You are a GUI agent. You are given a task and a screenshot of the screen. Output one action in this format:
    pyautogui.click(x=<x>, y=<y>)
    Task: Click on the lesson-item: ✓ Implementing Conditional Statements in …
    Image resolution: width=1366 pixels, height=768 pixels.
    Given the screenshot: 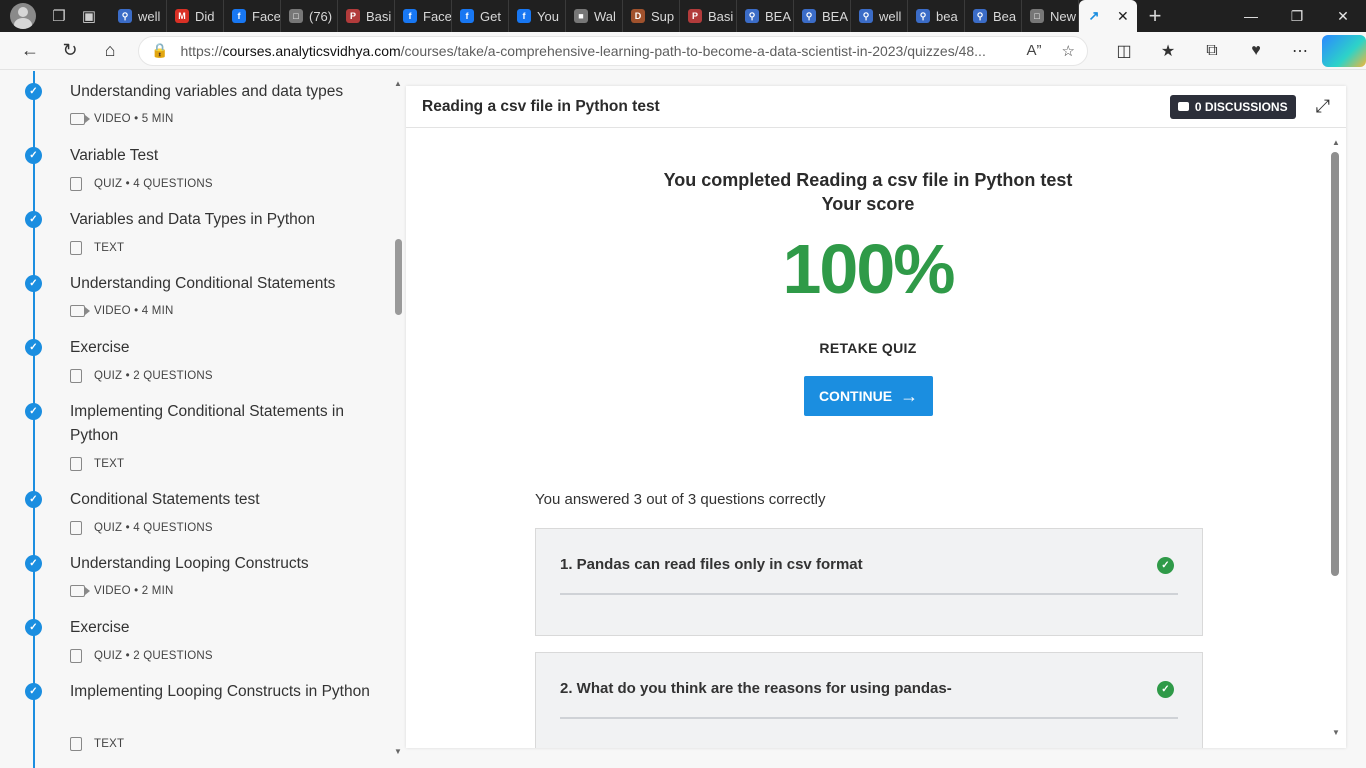 What is the action you would take?
    pyautogui.click(x=195, y=443)
    